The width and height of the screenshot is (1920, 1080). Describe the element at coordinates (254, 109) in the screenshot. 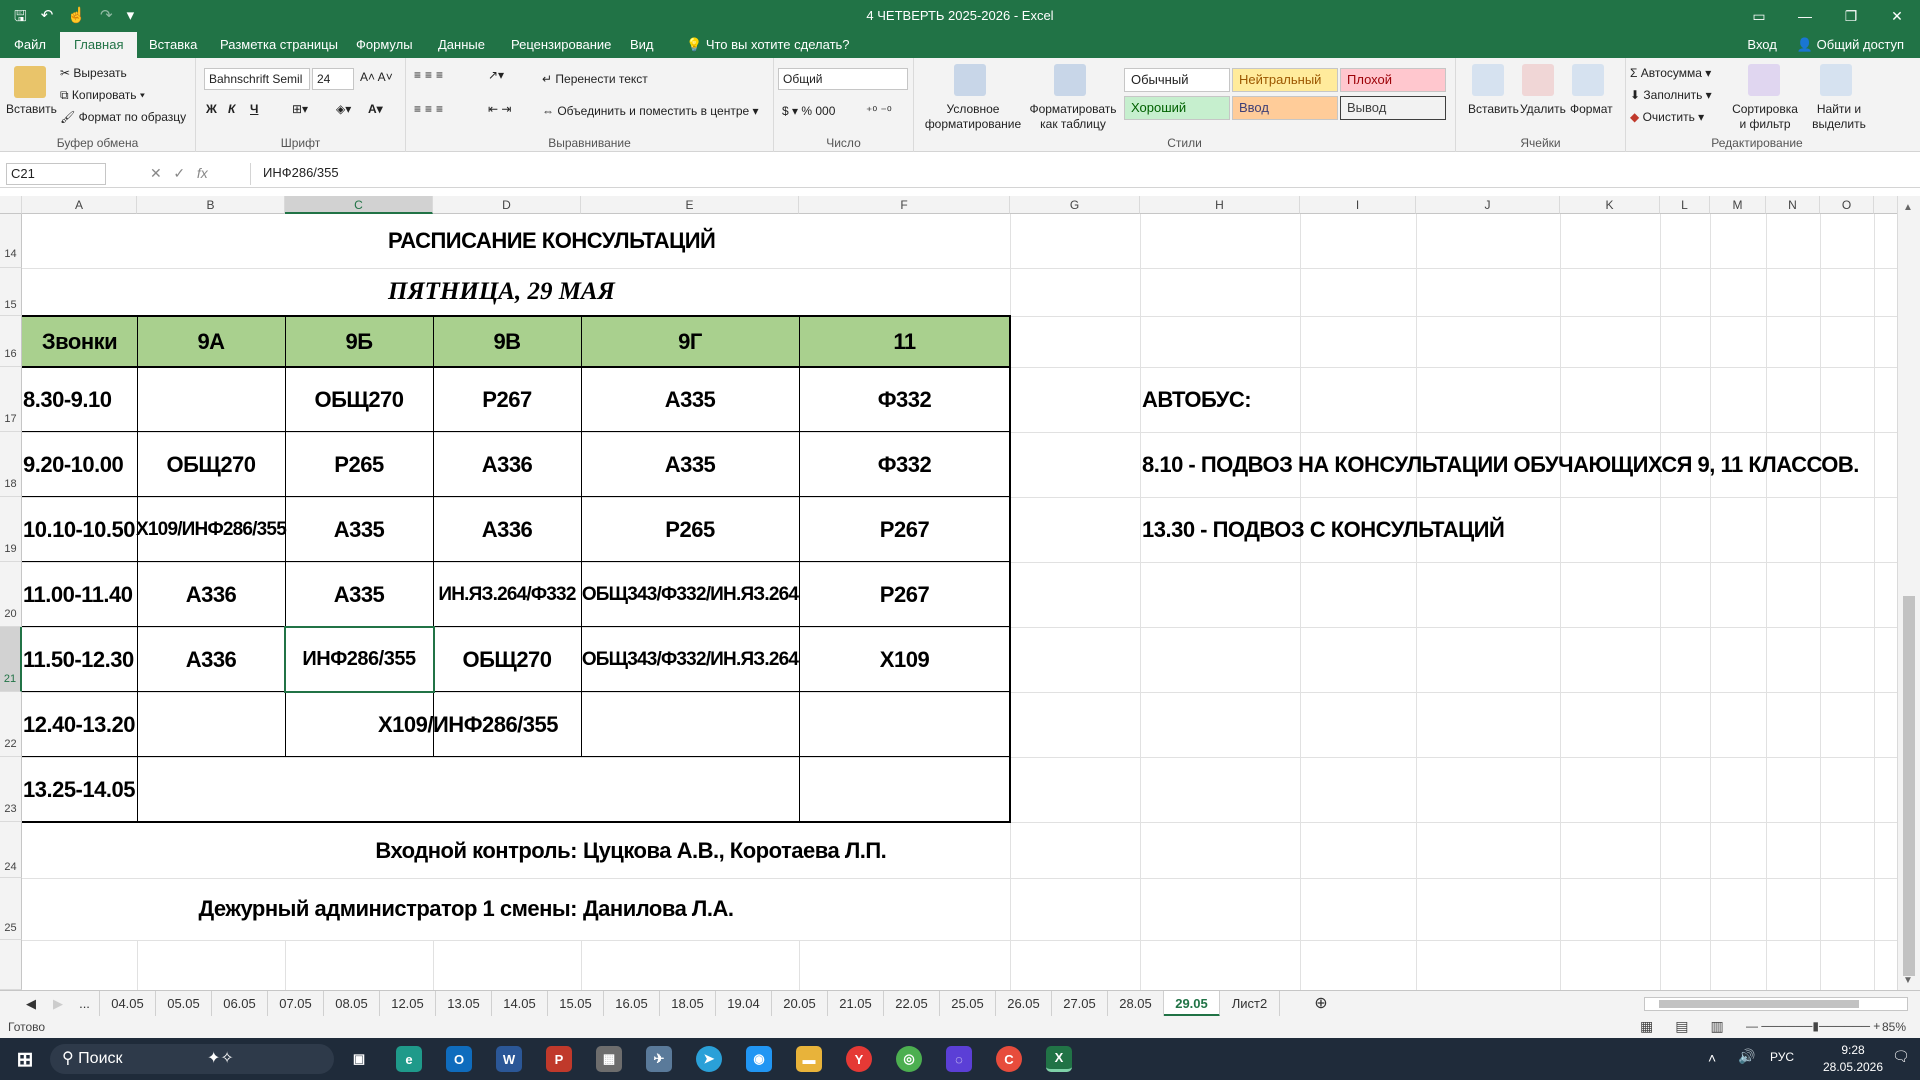

I see `underline-button: Ч` at that location.